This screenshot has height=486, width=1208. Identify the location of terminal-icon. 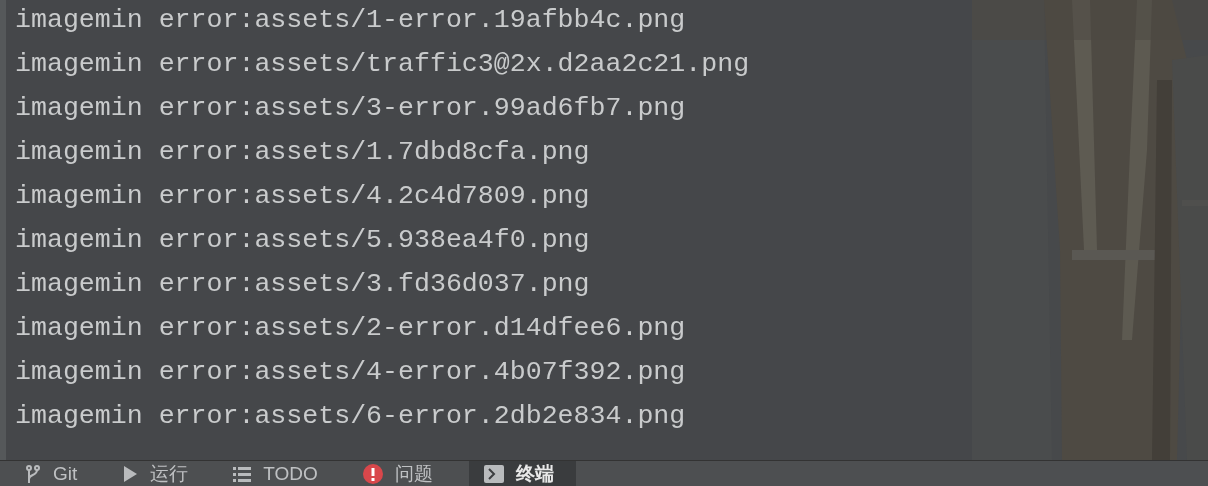
(493, 473).